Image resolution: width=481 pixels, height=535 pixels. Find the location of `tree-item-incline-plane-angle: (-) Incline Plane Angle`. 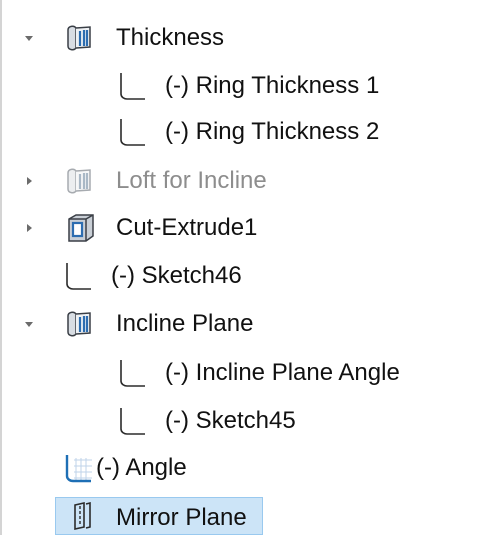

tree-item-incline-plane-angle: (-) Incline Plane Angle is located at coordinates (240, 373).